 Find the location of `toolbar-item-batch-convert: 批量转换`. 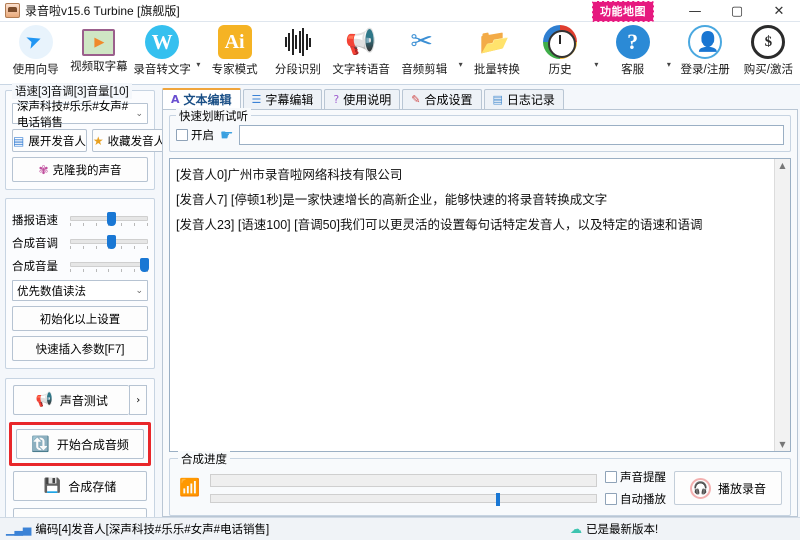

toolbar-item-batch-convert: 批量转换 is located at coordinates (496, 49).